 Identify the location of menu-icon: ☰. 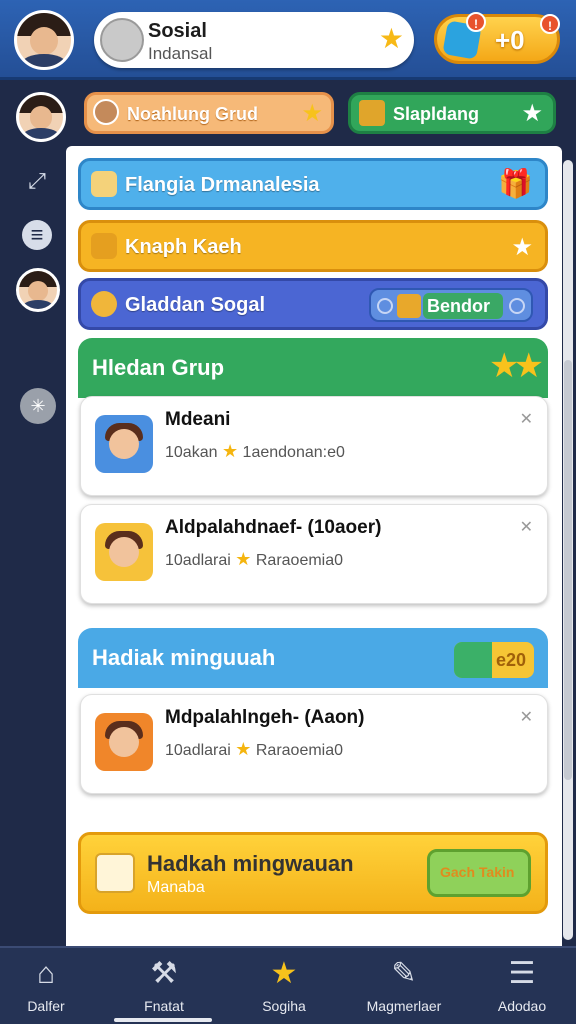
(522, 973).